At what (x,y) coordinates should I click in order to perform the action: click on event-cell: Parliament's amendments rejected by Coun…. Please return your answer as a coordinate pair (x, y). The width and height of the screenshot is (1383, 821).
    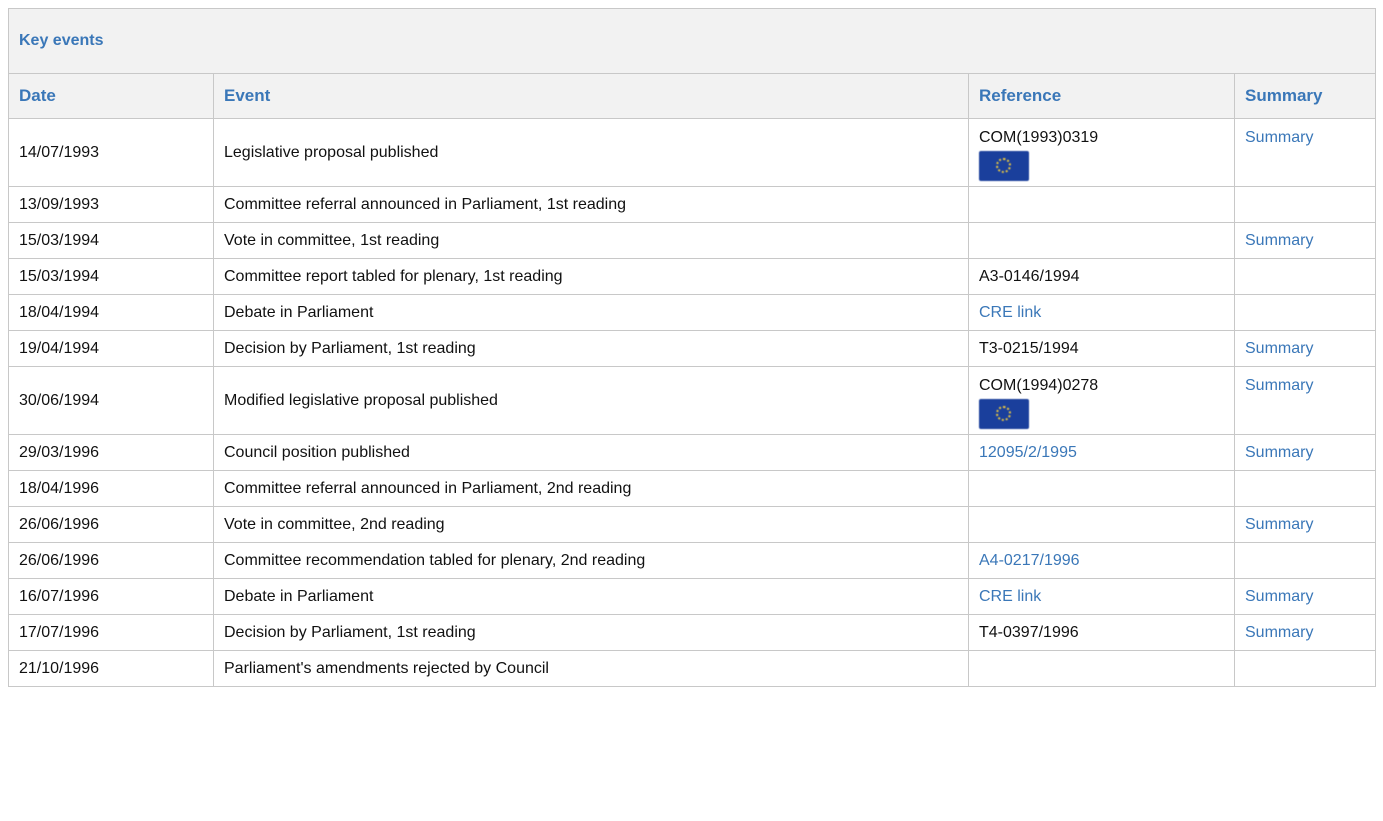
    Looking at the image, I should click on (591, 668).